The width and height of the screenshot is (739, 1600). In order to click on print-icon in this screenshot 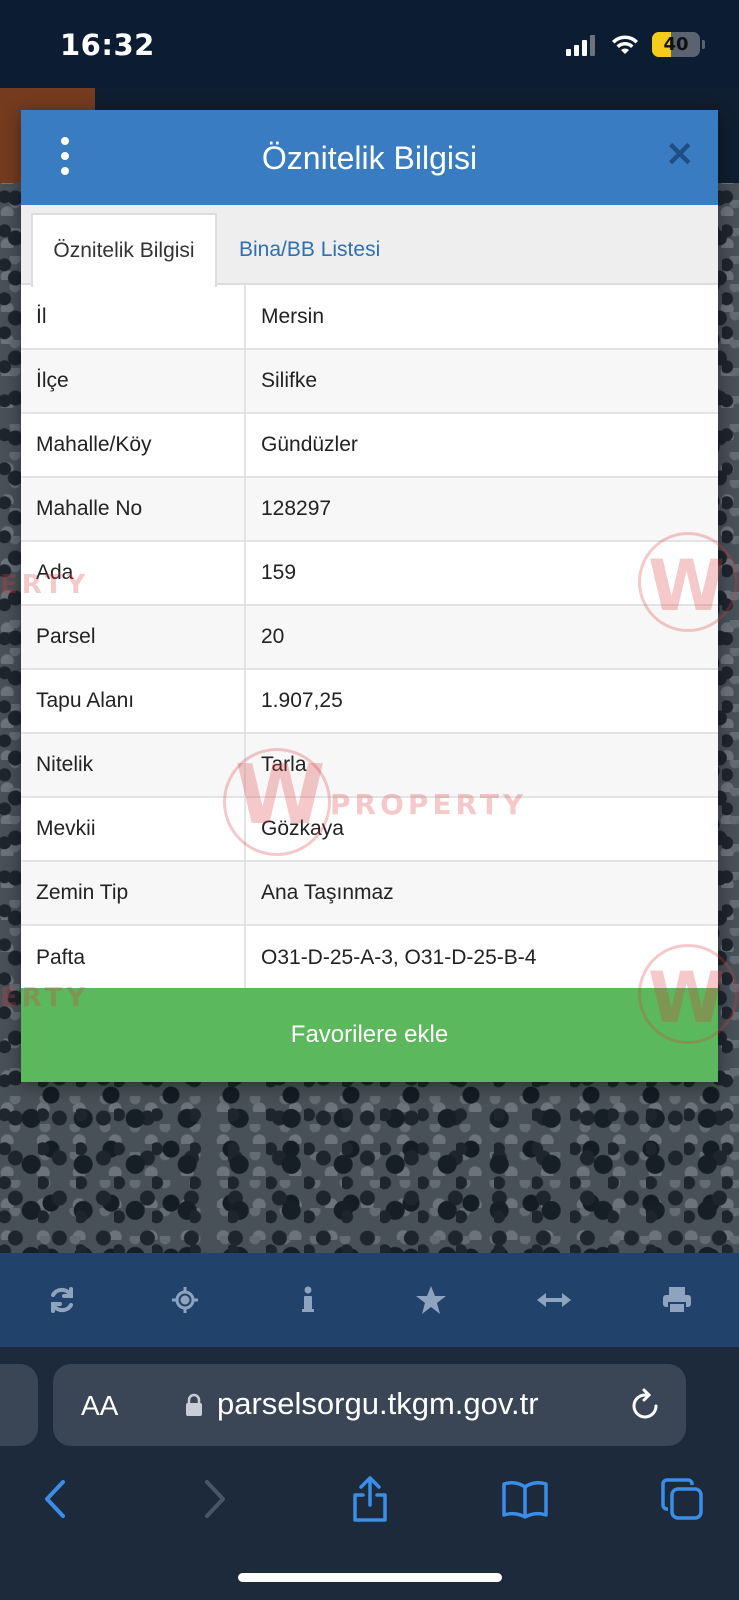, I will do `click(677, 1300)`.